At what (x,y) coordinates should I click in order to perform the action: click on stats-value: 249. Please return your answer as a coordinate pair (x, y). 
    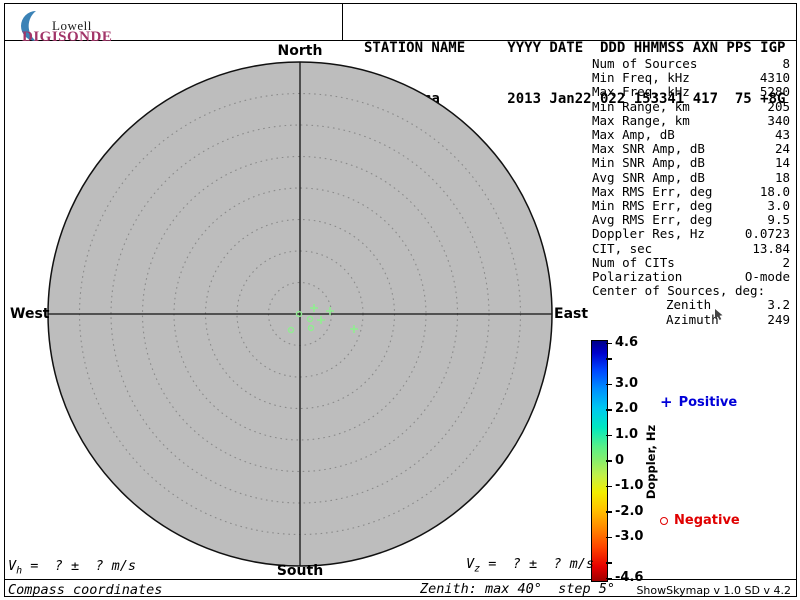
    Looking at the image, I should click on (778, 319).